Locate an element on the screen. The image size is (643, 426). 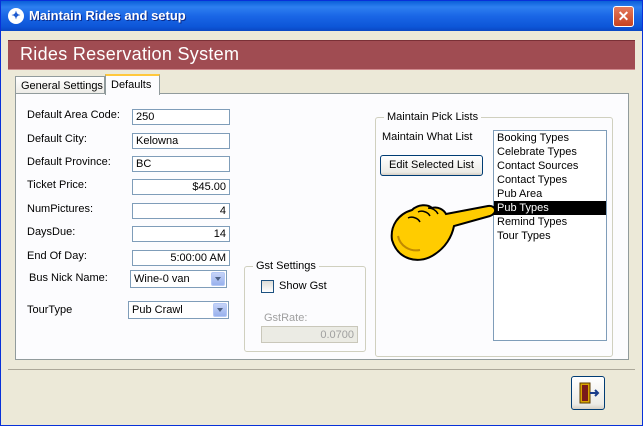
list-item-selected: Pub Types is located at coordinates (550, 208).